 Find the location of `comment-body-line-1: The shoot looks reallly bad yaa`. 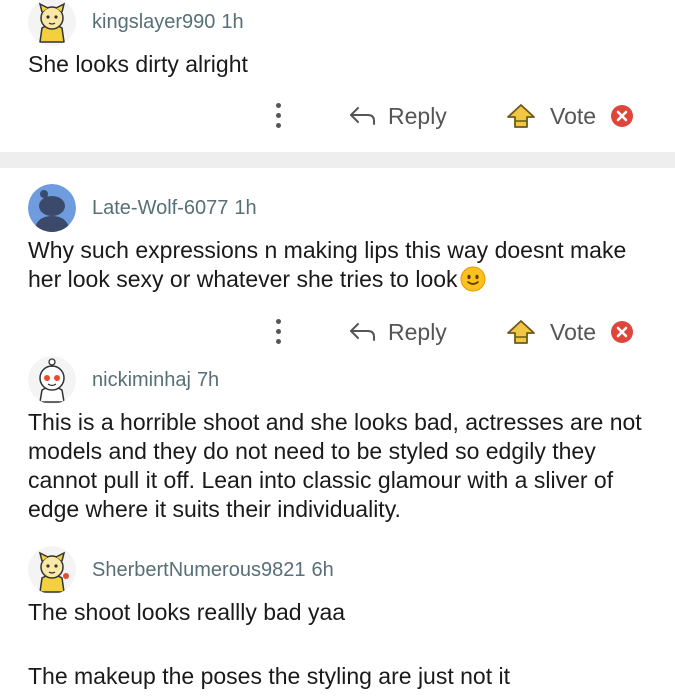

comment-body-line-1: The shoot looks reallly bad yaa is located at coordinates (187, 612).